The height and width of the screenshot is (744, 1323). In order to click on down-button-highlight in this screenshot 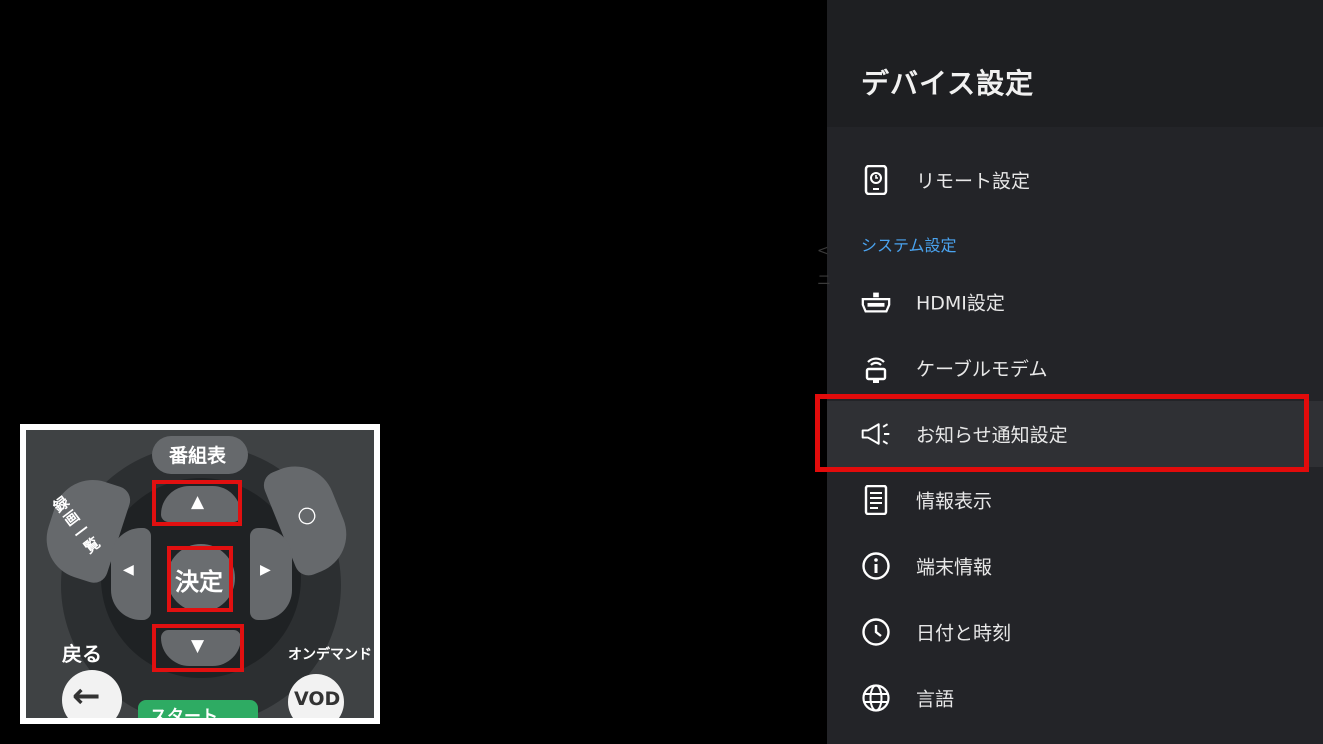, I will do `click(198, 648)`.